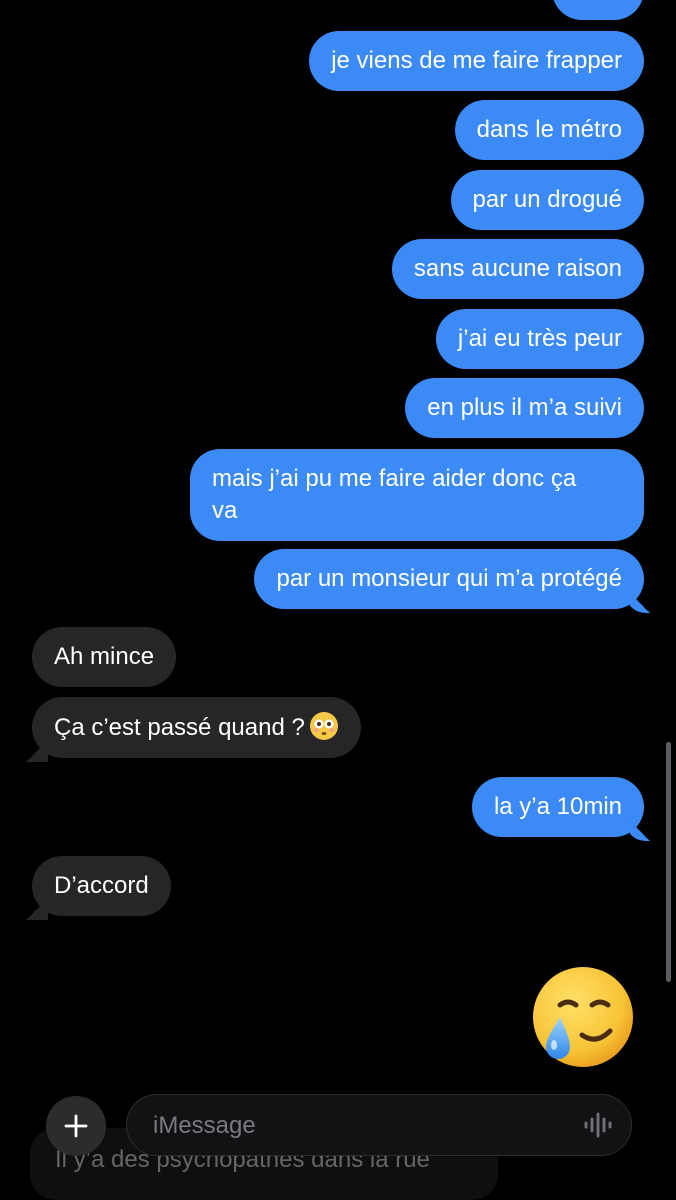 This screenshot has height=1200, width=676. I want to click on message-text: la y’a 10min, so click(557, 806).